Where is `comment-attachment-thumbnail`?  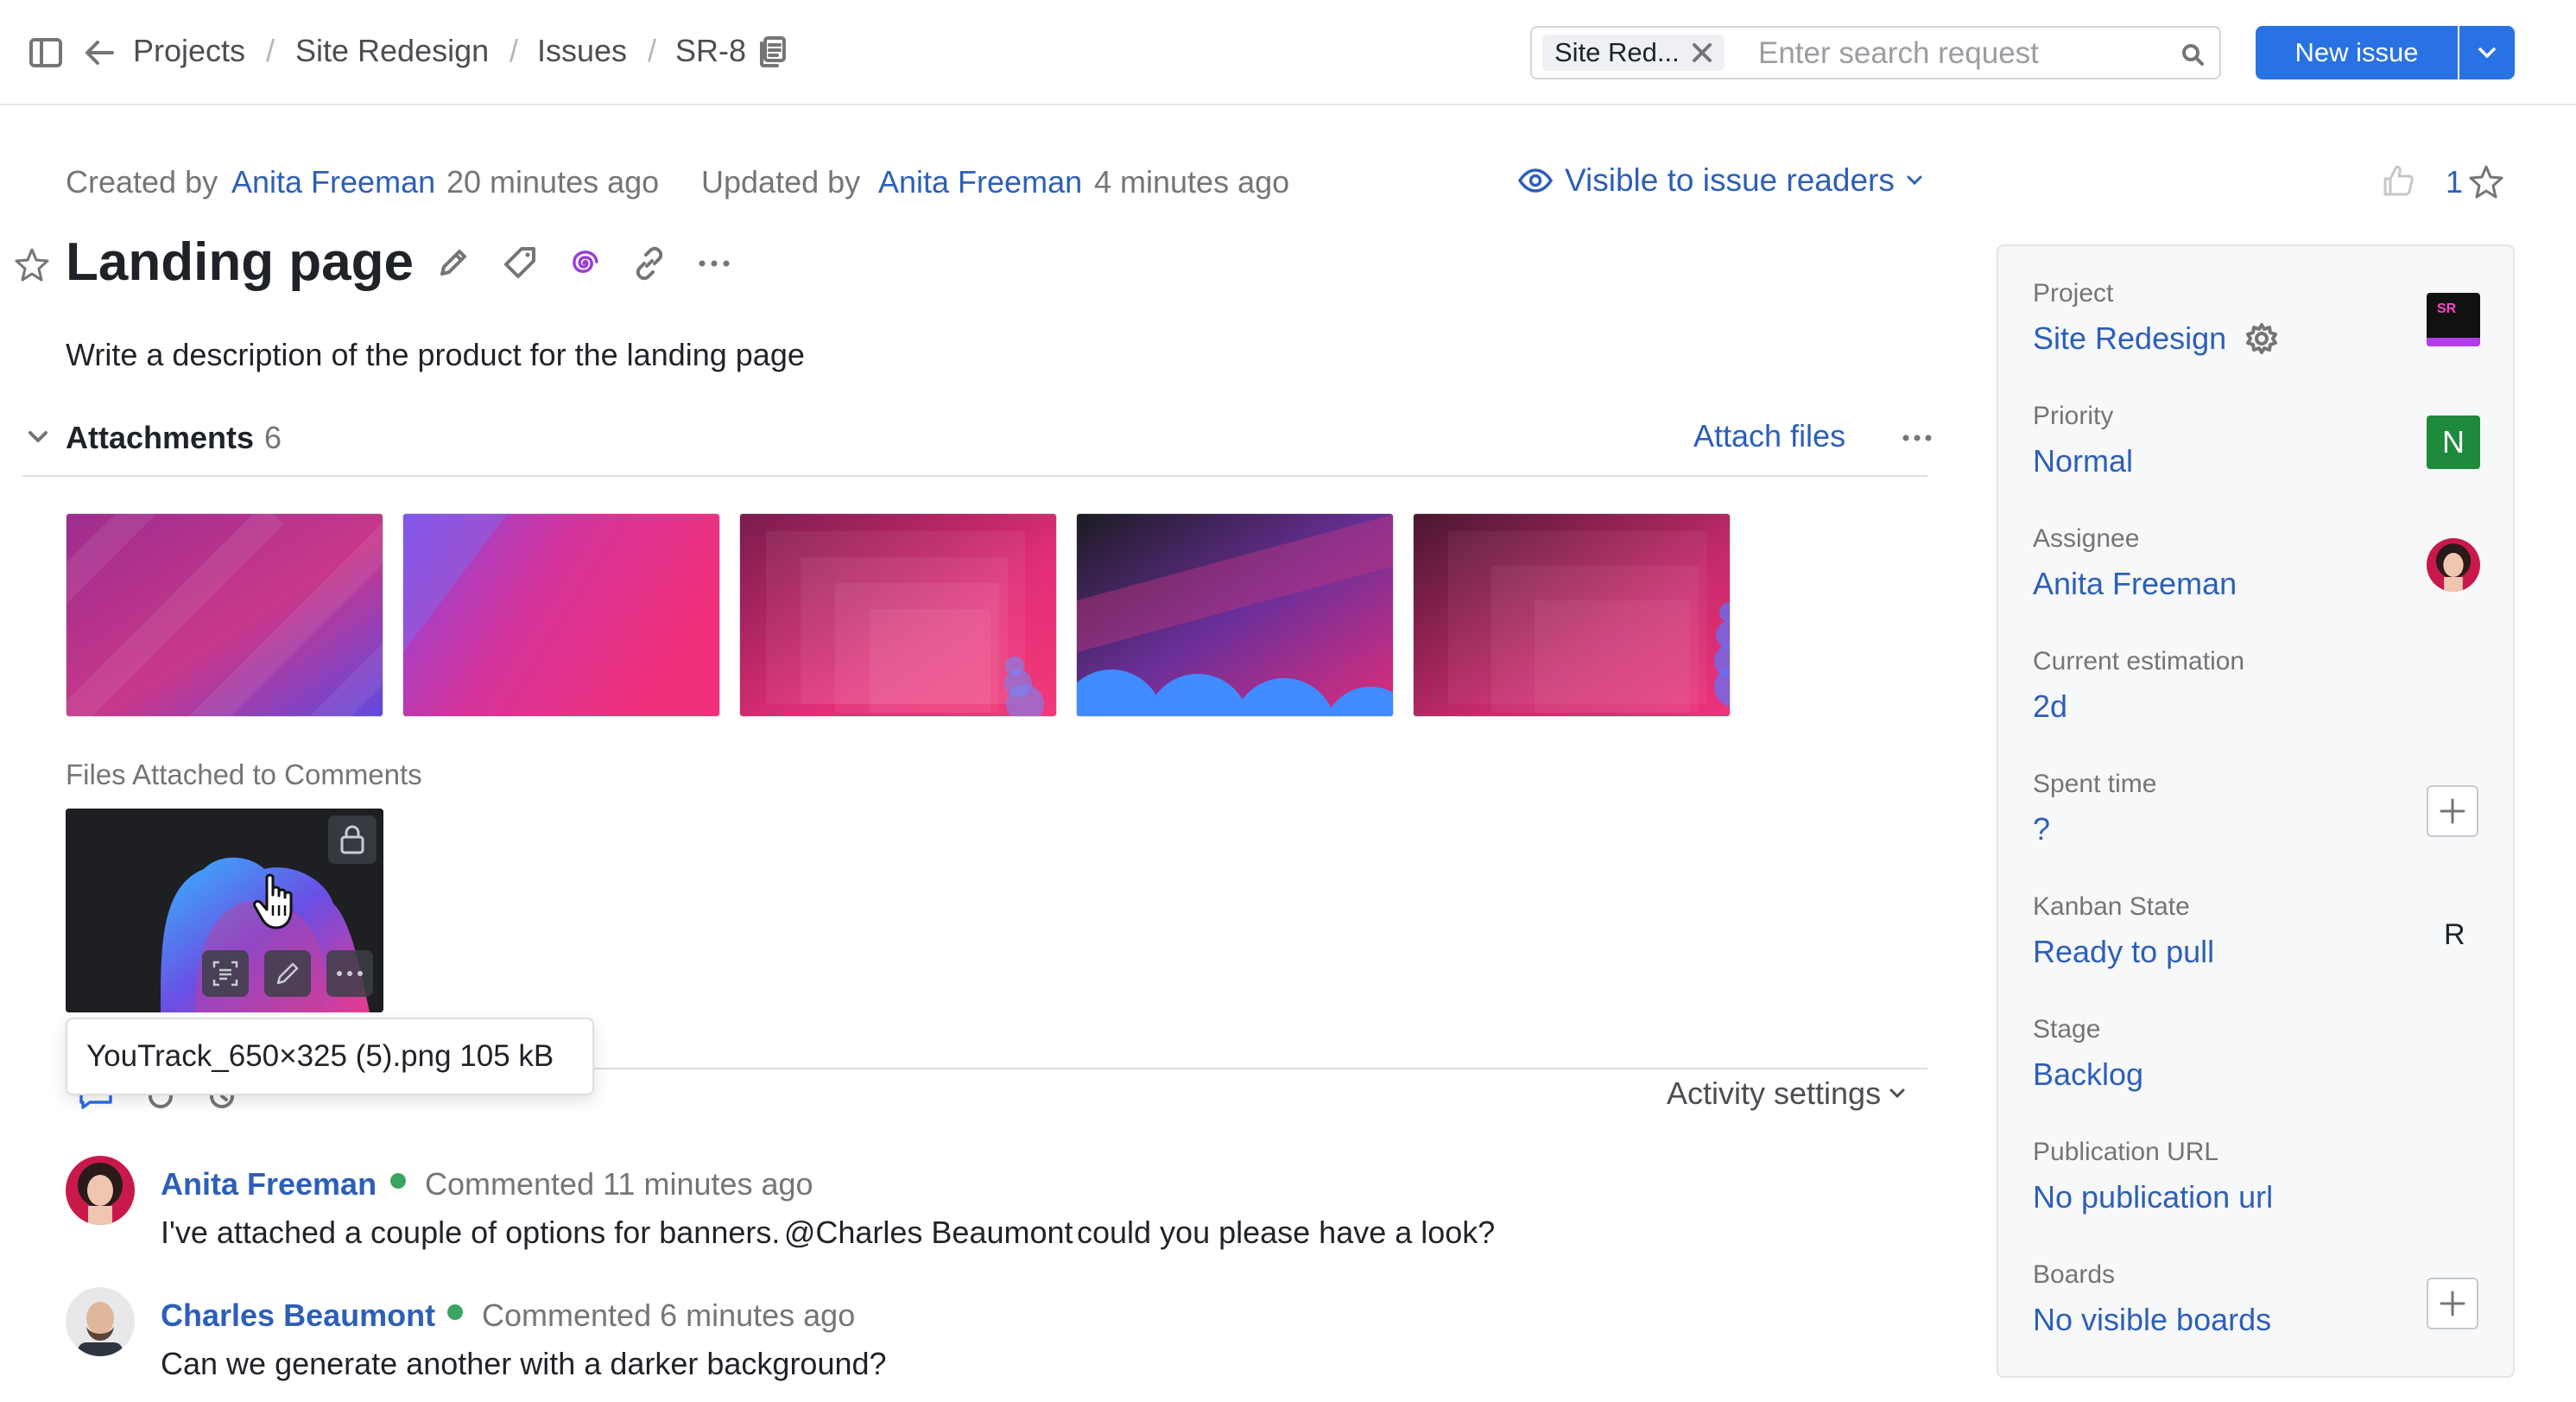
comment-attachment-thumbnail is located at coordinates (224, 910).